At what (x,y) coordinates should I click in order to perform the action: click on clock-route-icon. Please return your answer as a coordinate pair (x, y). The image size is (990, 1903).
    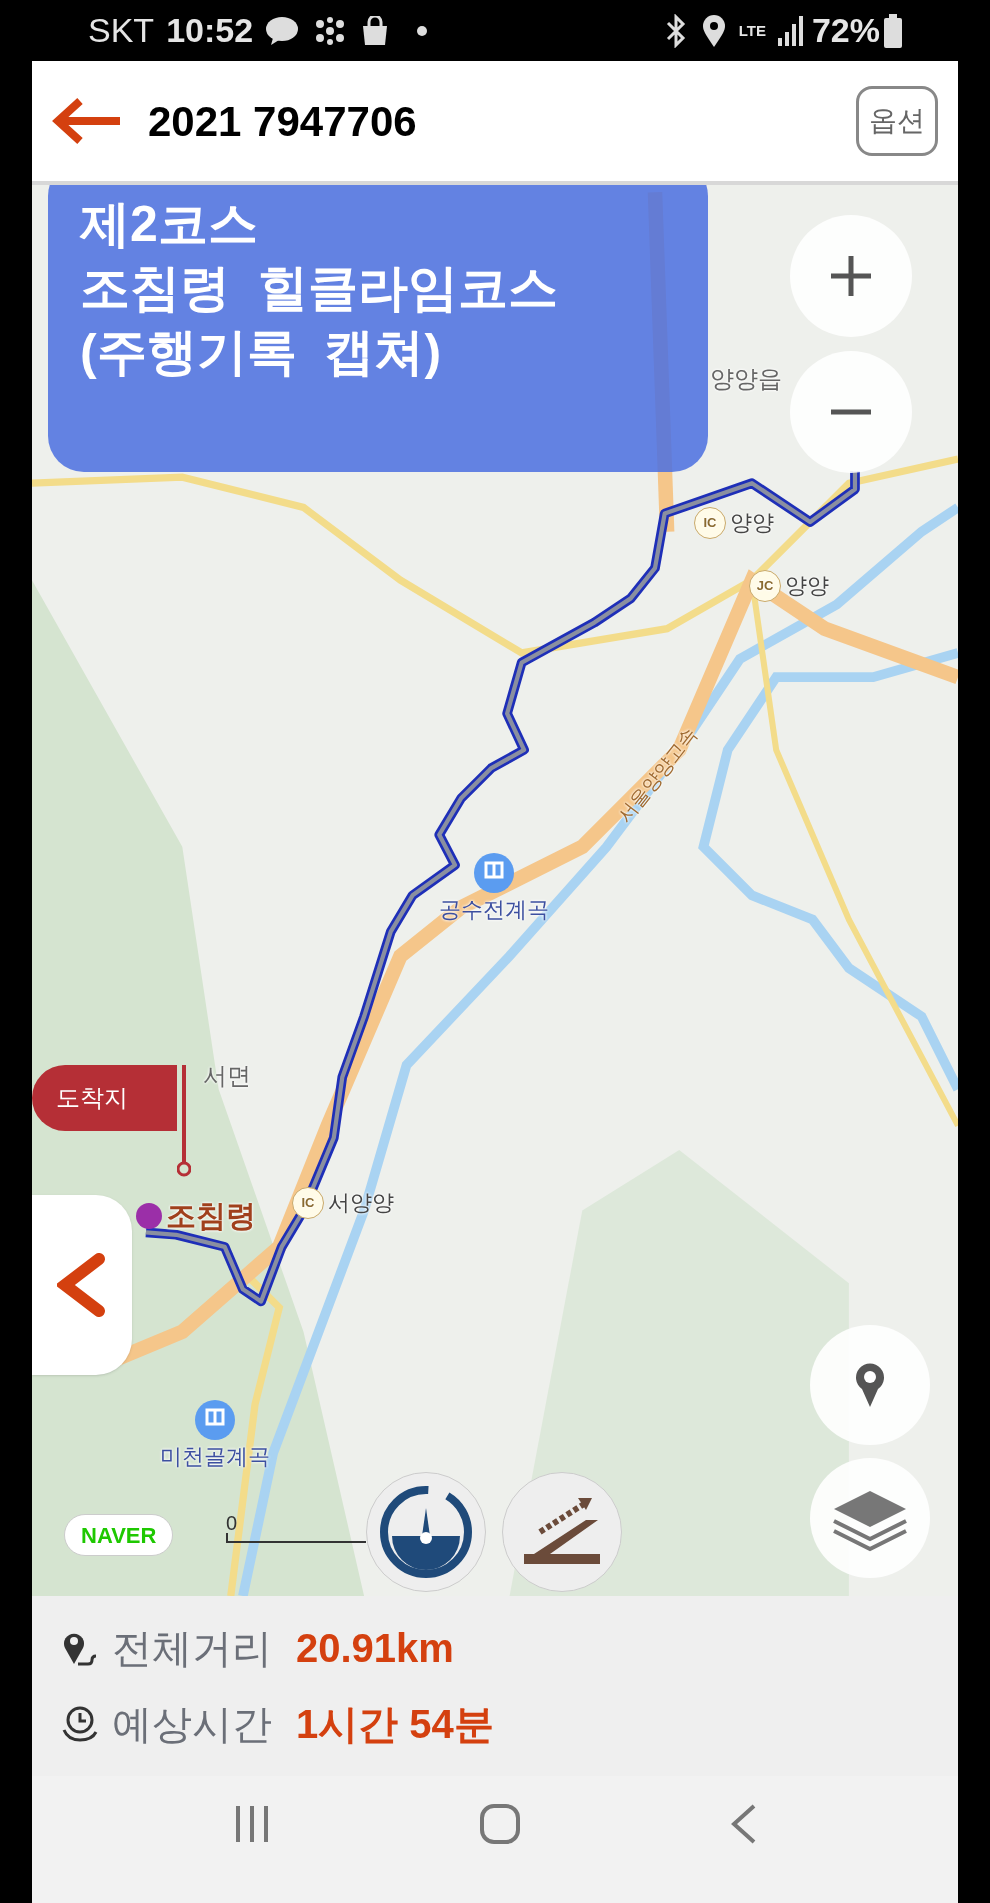
    Looking at the image, I should click on (80, 1724).